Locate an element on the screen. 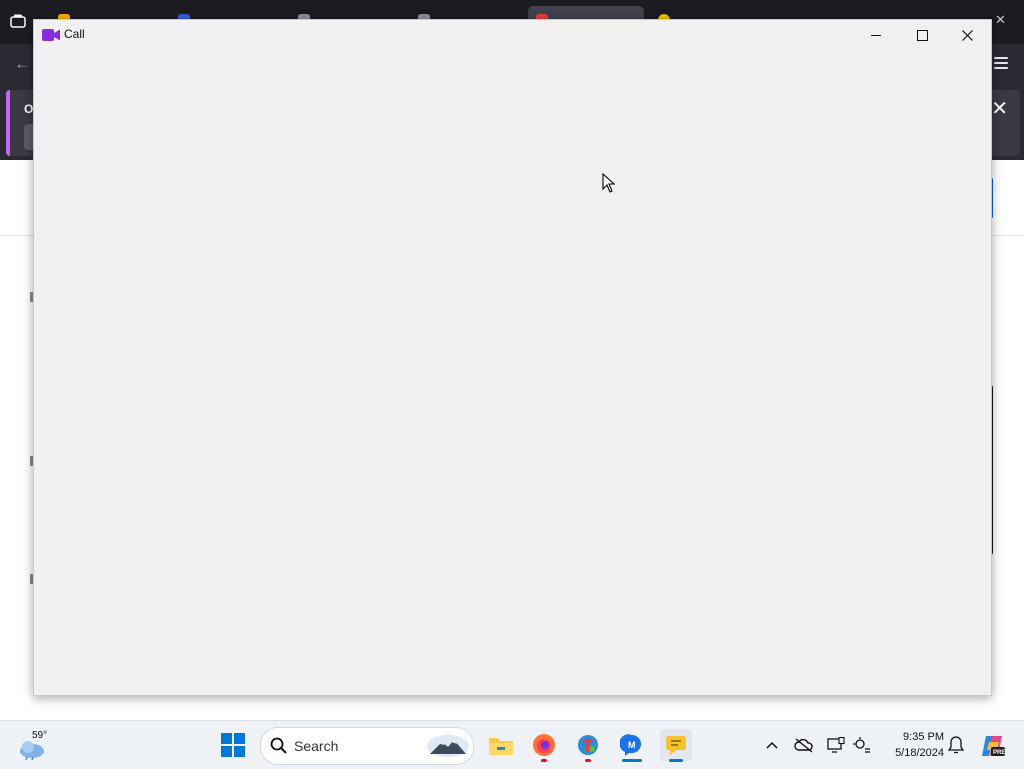 This screenshot has height=769, width=1024. network-app-button is located at coordinates (588, 745).